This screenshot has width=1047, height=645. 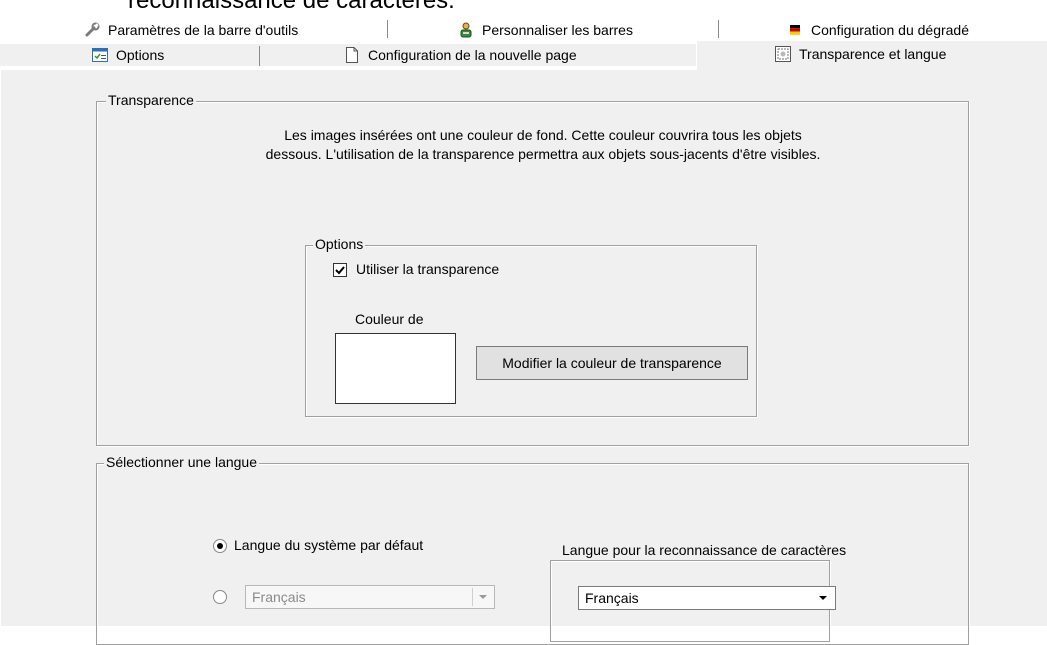 What do you see at coordinates (612, 598) in the screenshot?
I see `ocr-language-value: Français` at bounding box center [612, 598].